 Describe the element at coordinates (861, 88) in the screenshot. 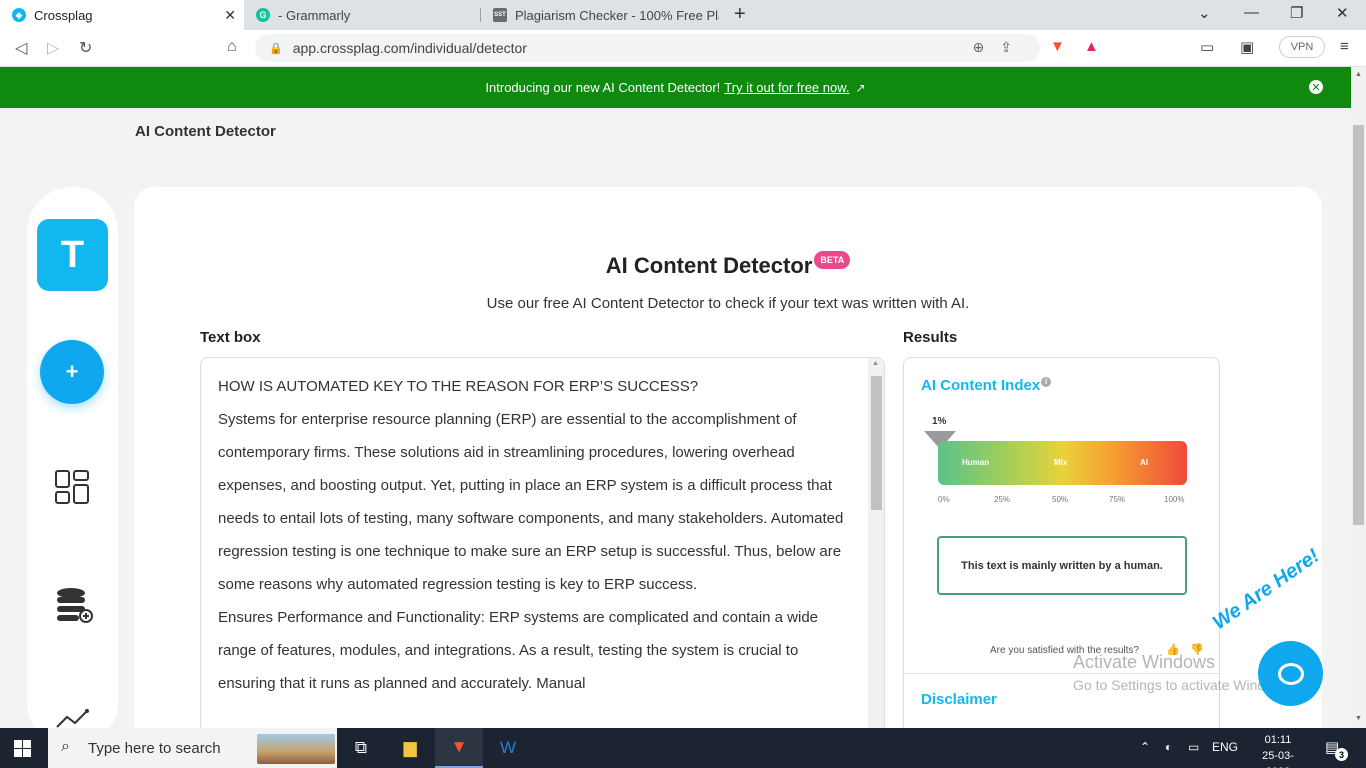

I see `external-link-icon: ↗` at that location.